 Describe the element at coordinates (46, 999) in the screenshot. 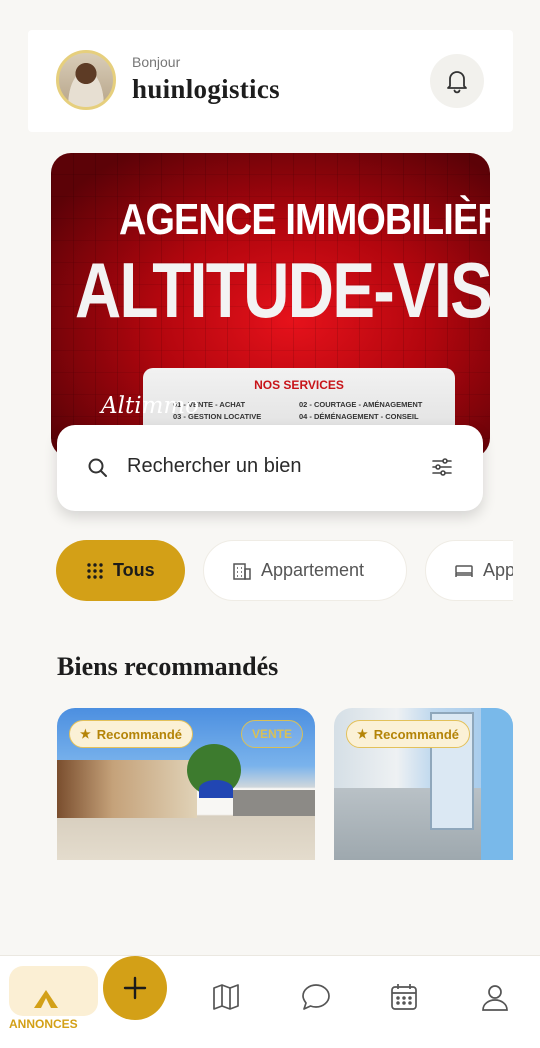

I see `home-icon` at that location.